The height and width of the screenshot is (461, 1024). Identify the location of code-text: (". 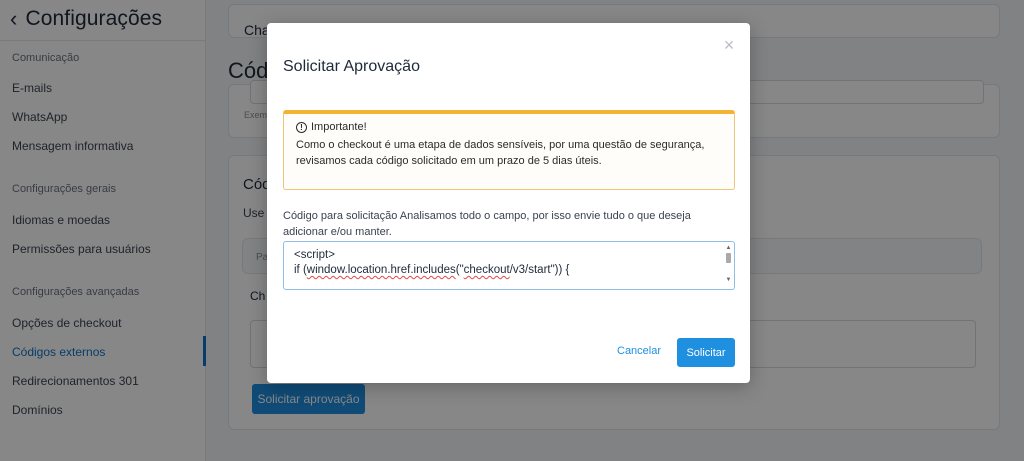
(459, 270).